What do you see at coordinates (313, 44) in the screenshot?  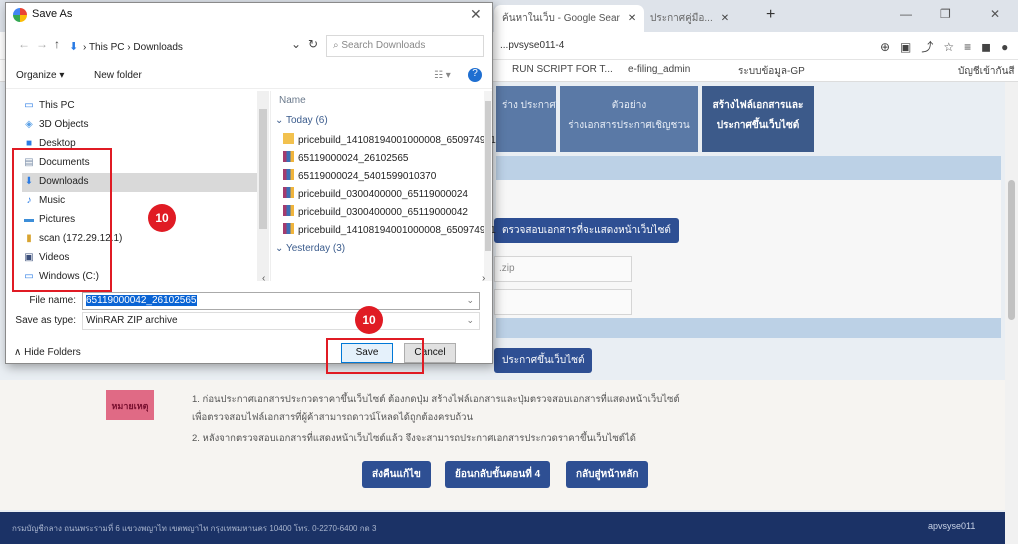 I see `refresh-icon: ↻` at bounding box center [313, 44].